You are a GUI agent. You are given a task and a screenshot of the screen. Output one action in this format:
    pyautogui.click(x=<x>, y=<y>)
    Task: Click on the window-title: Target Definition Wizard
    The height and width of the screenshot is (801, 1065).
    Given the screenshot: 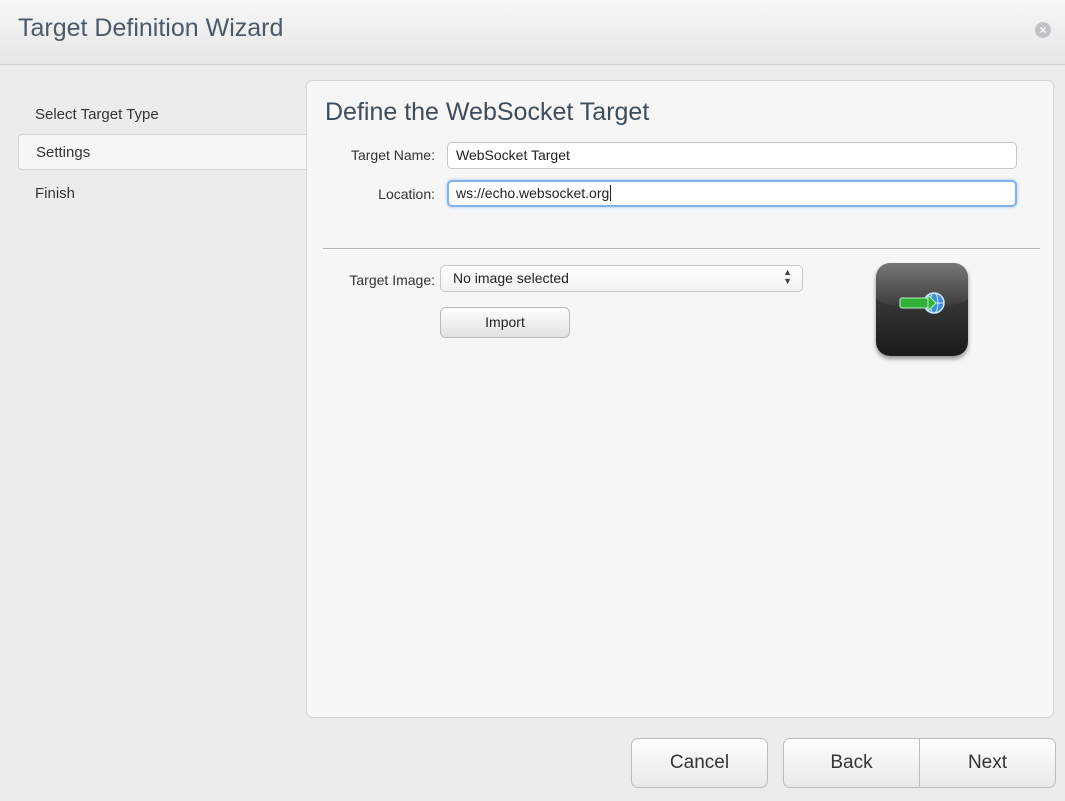 What is the action you would take?
    pyautogui.click(x=151, y=28)
    